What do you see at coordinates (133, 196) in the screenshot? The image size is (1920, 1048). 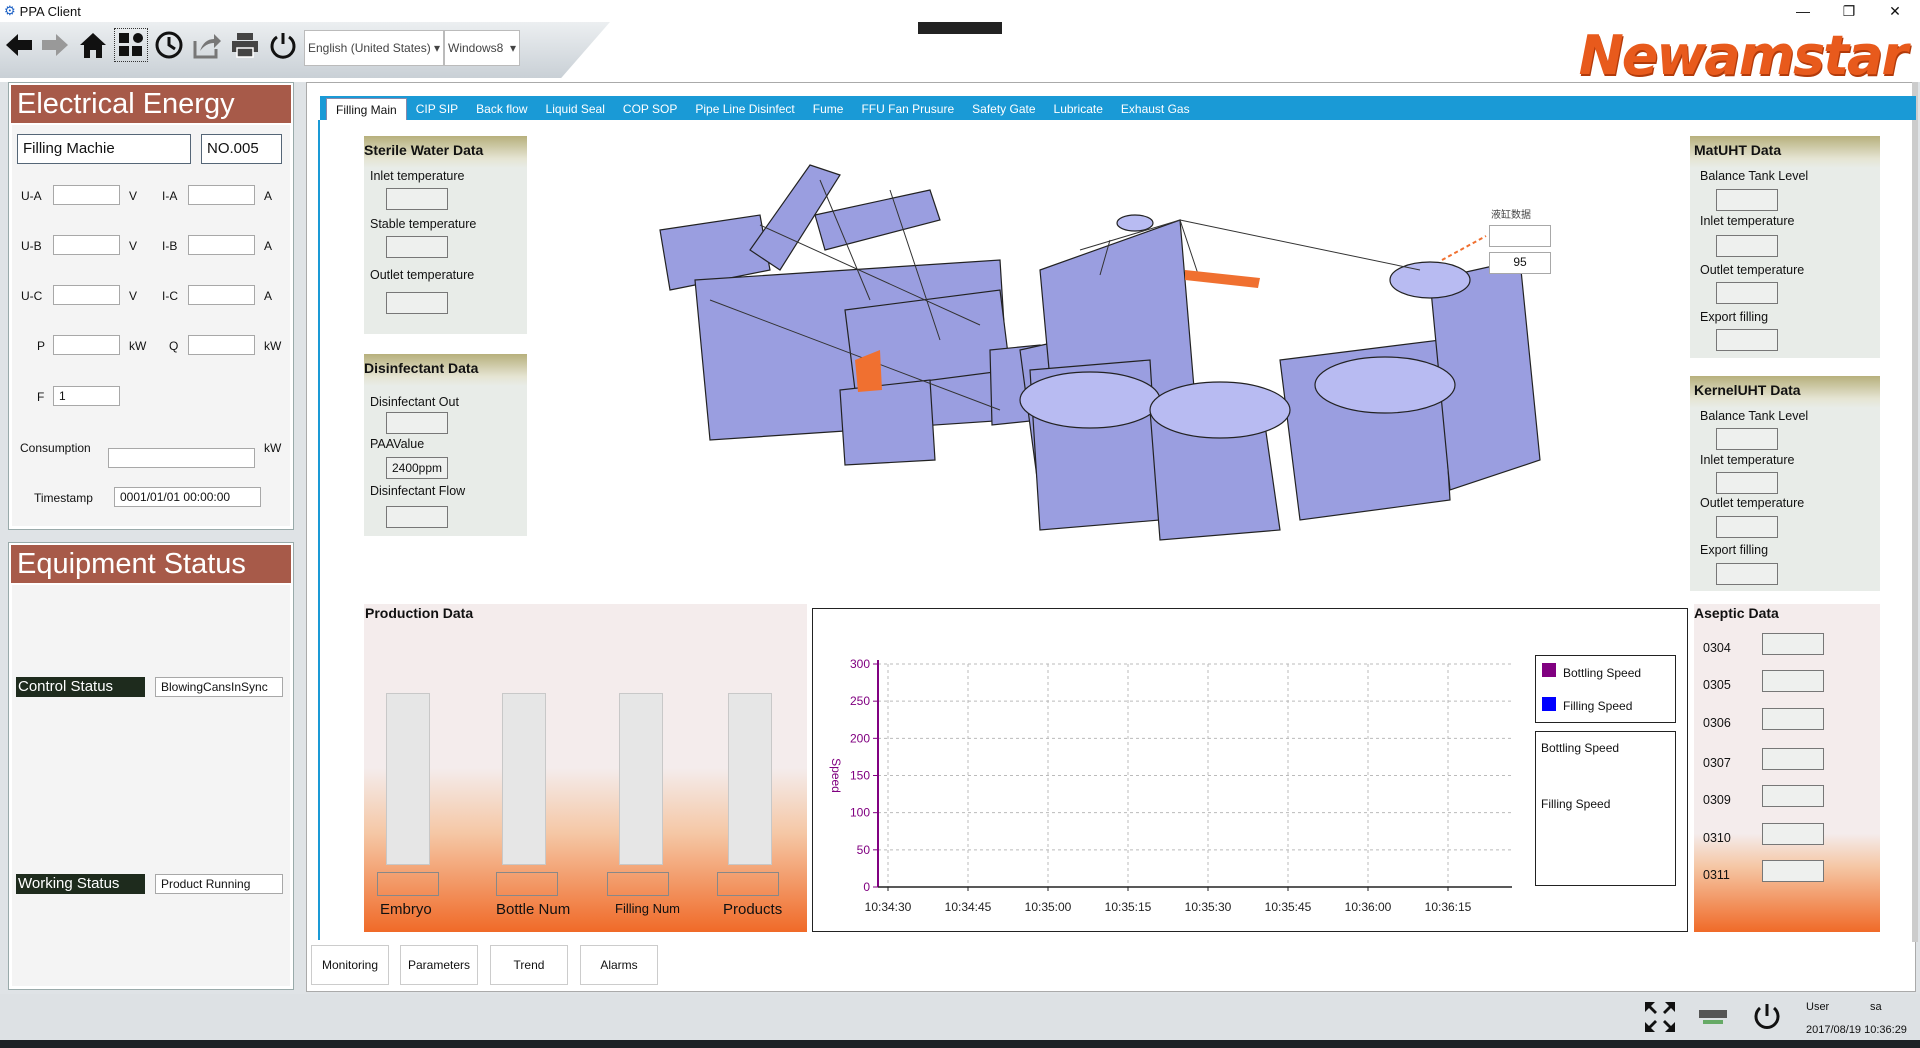 I see `ua-unit: V` at bounding box center [133, 196].